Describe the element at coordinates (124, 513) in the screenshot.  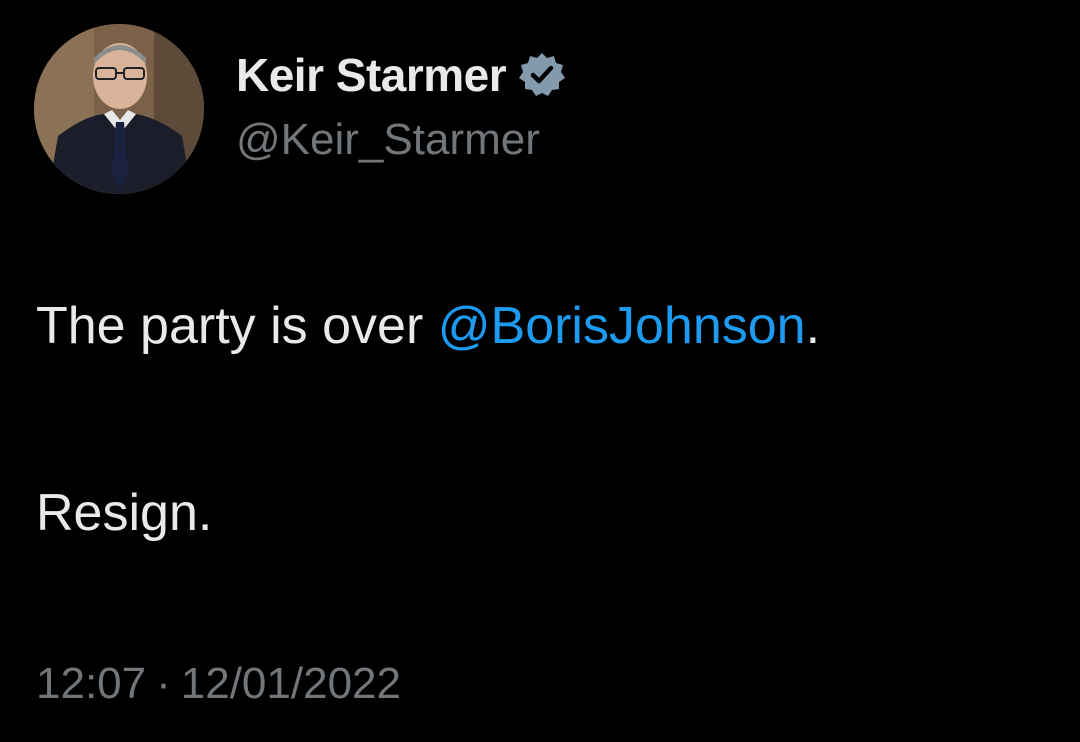
I see `tweet-second-paragraph: Resign.` at that location.